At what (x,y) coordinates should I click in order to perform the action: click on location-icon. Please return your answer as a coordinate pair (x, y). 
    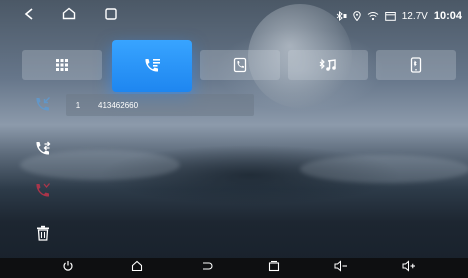
    Looking at the image, I should click on (357, 16).